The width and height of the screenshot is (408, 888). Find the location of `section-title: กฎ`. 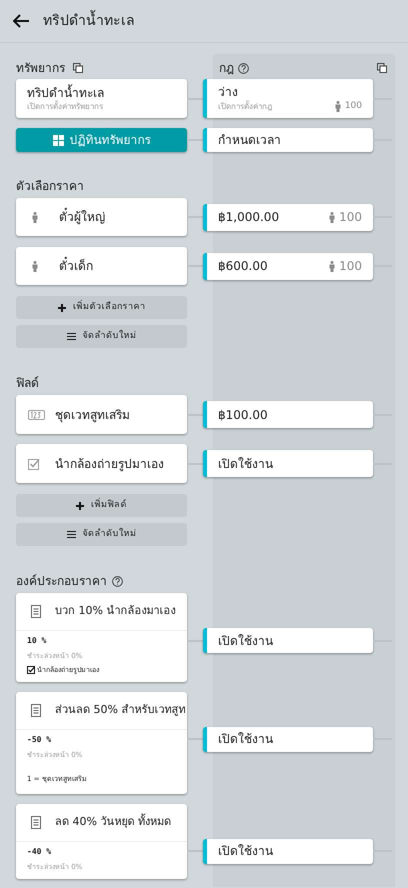

section-title: กฎ is located at coordinates (226, 68).